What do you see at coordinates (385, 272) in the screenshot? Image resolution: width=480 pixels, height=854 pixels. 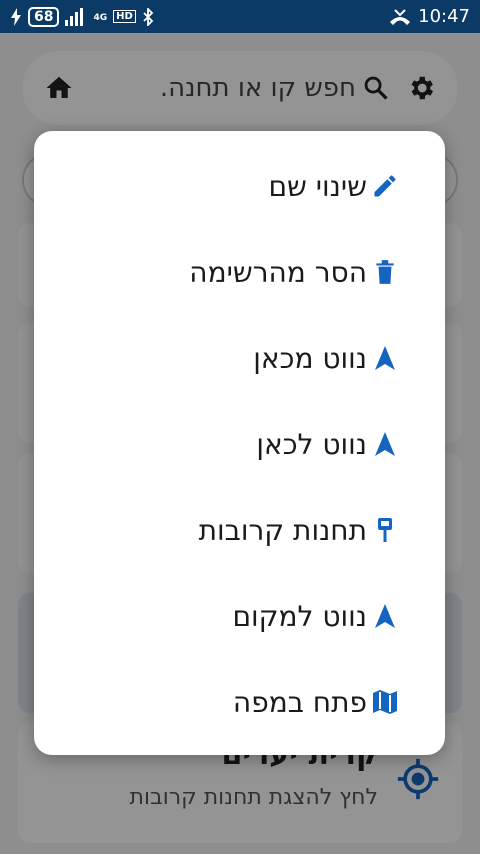 I see `trash-icon` at bounding box center [385, 272].